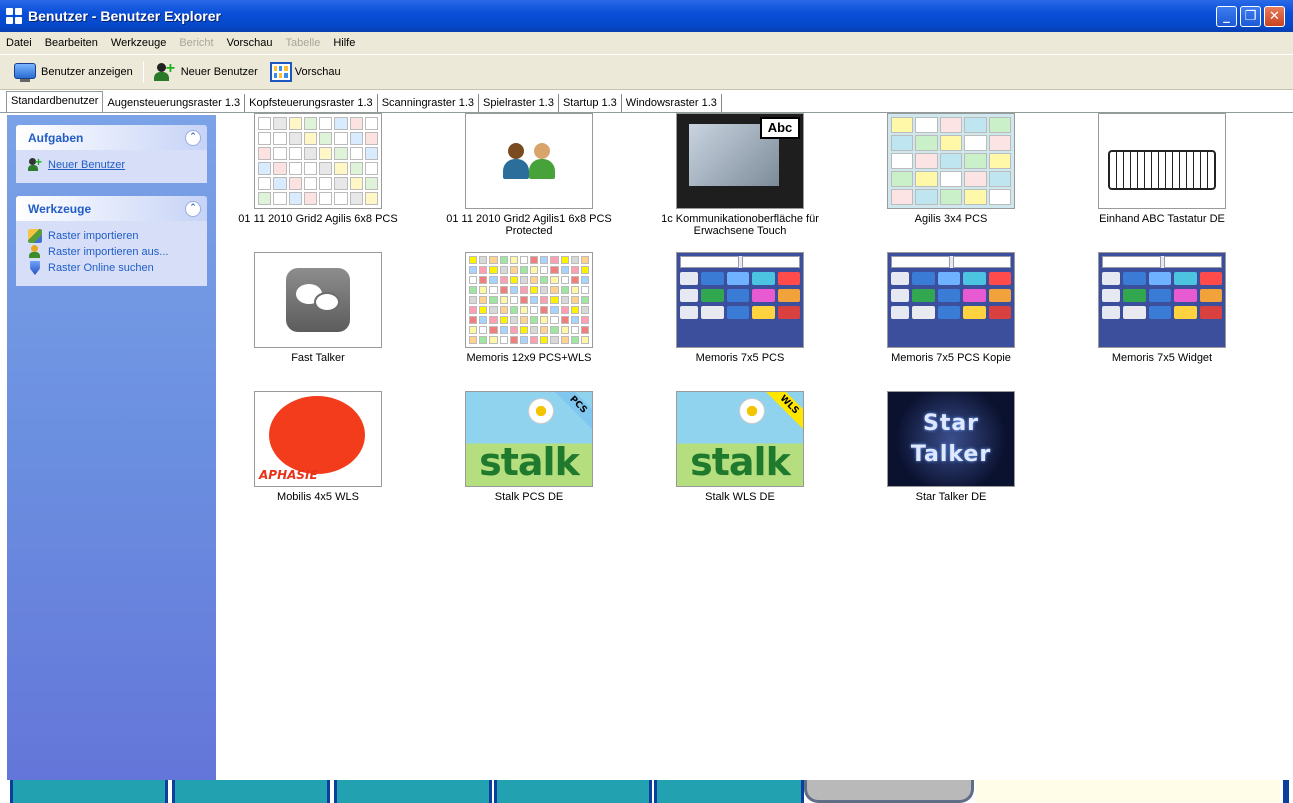 The width and height of the screenshot is (1293, 803). I want to click on user-icon, so click(542, 161).